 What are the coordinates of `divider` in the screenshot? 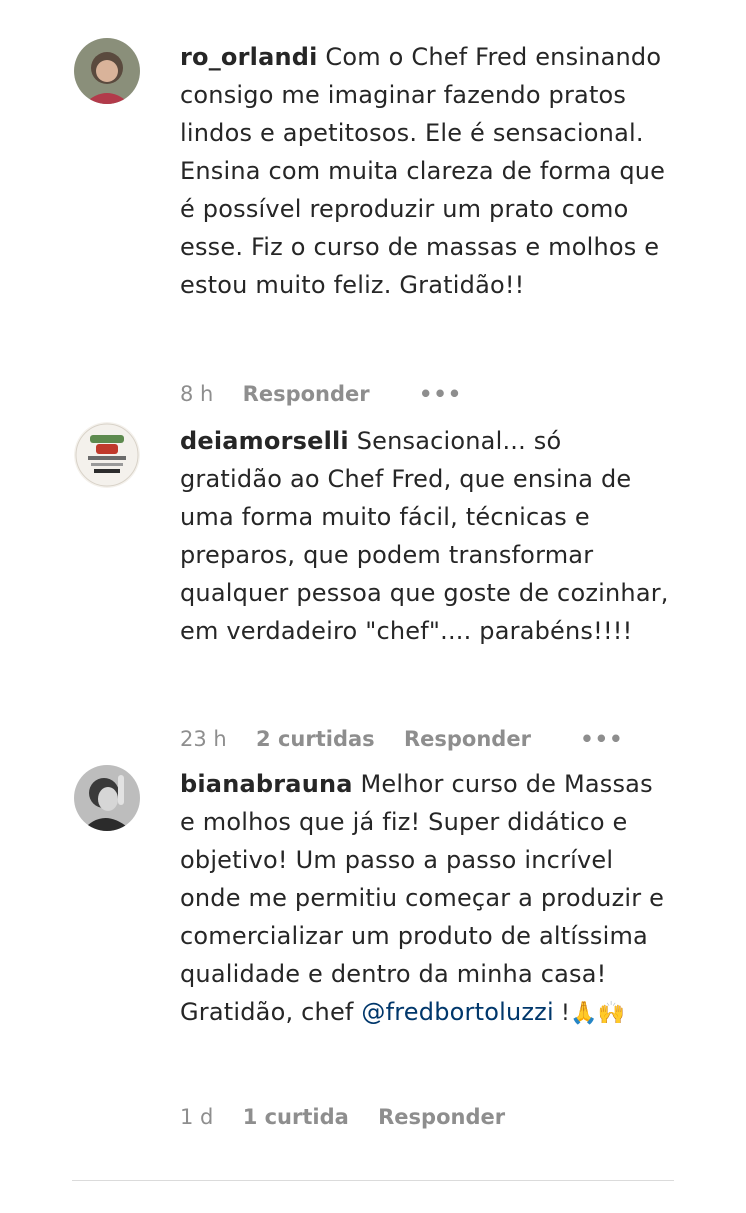 It's located at (373, 1180).